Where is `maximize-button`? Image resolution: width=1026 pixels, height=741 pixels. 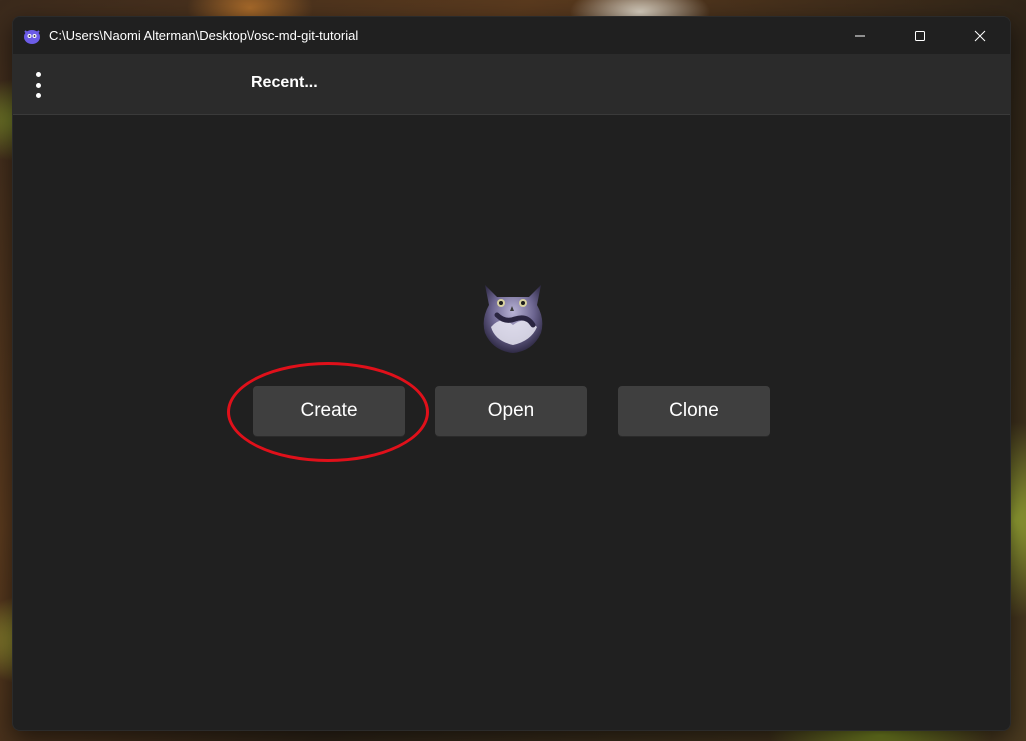 maximize-button is located at coordinates (920, 35).